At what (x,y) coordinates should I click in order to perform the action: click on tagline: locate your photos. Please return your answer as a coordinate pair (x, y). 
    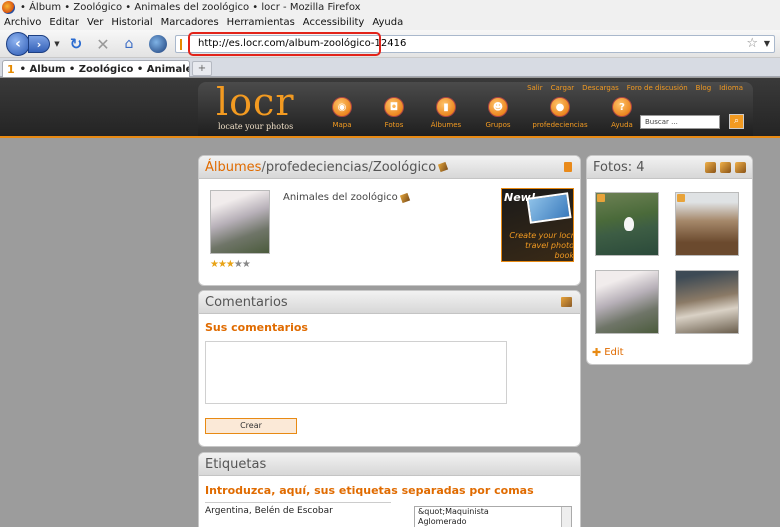
    Looking at the image, I should click on (256, 126).